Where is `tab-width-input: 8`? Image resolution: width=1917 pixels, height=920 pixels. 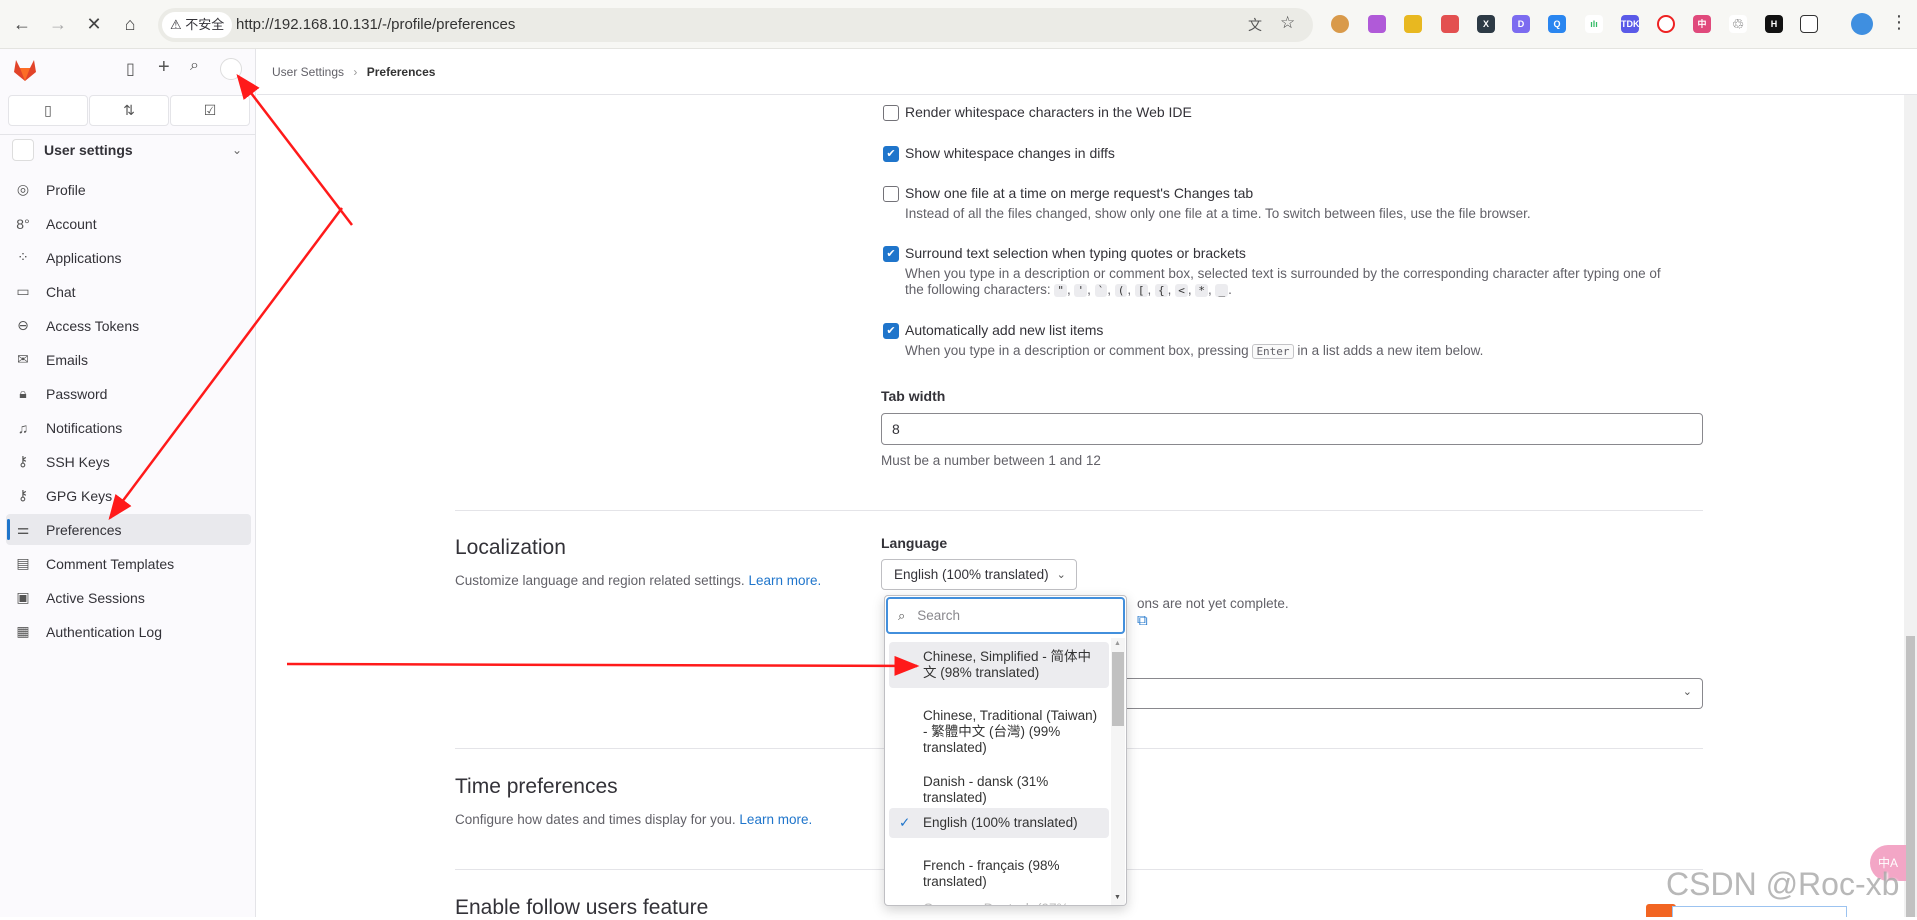
tab-width-input: 8 is located at coordinates (1292, 429).